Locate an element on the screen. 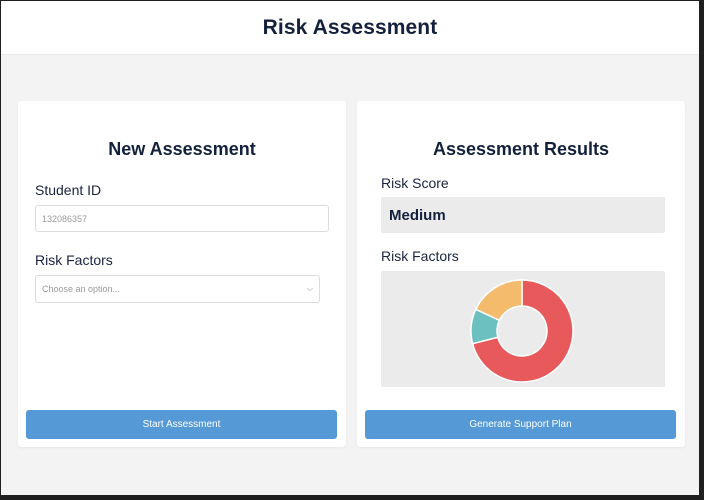  assessment-results-title: Assessment Results is located at coordinates (521, 149).